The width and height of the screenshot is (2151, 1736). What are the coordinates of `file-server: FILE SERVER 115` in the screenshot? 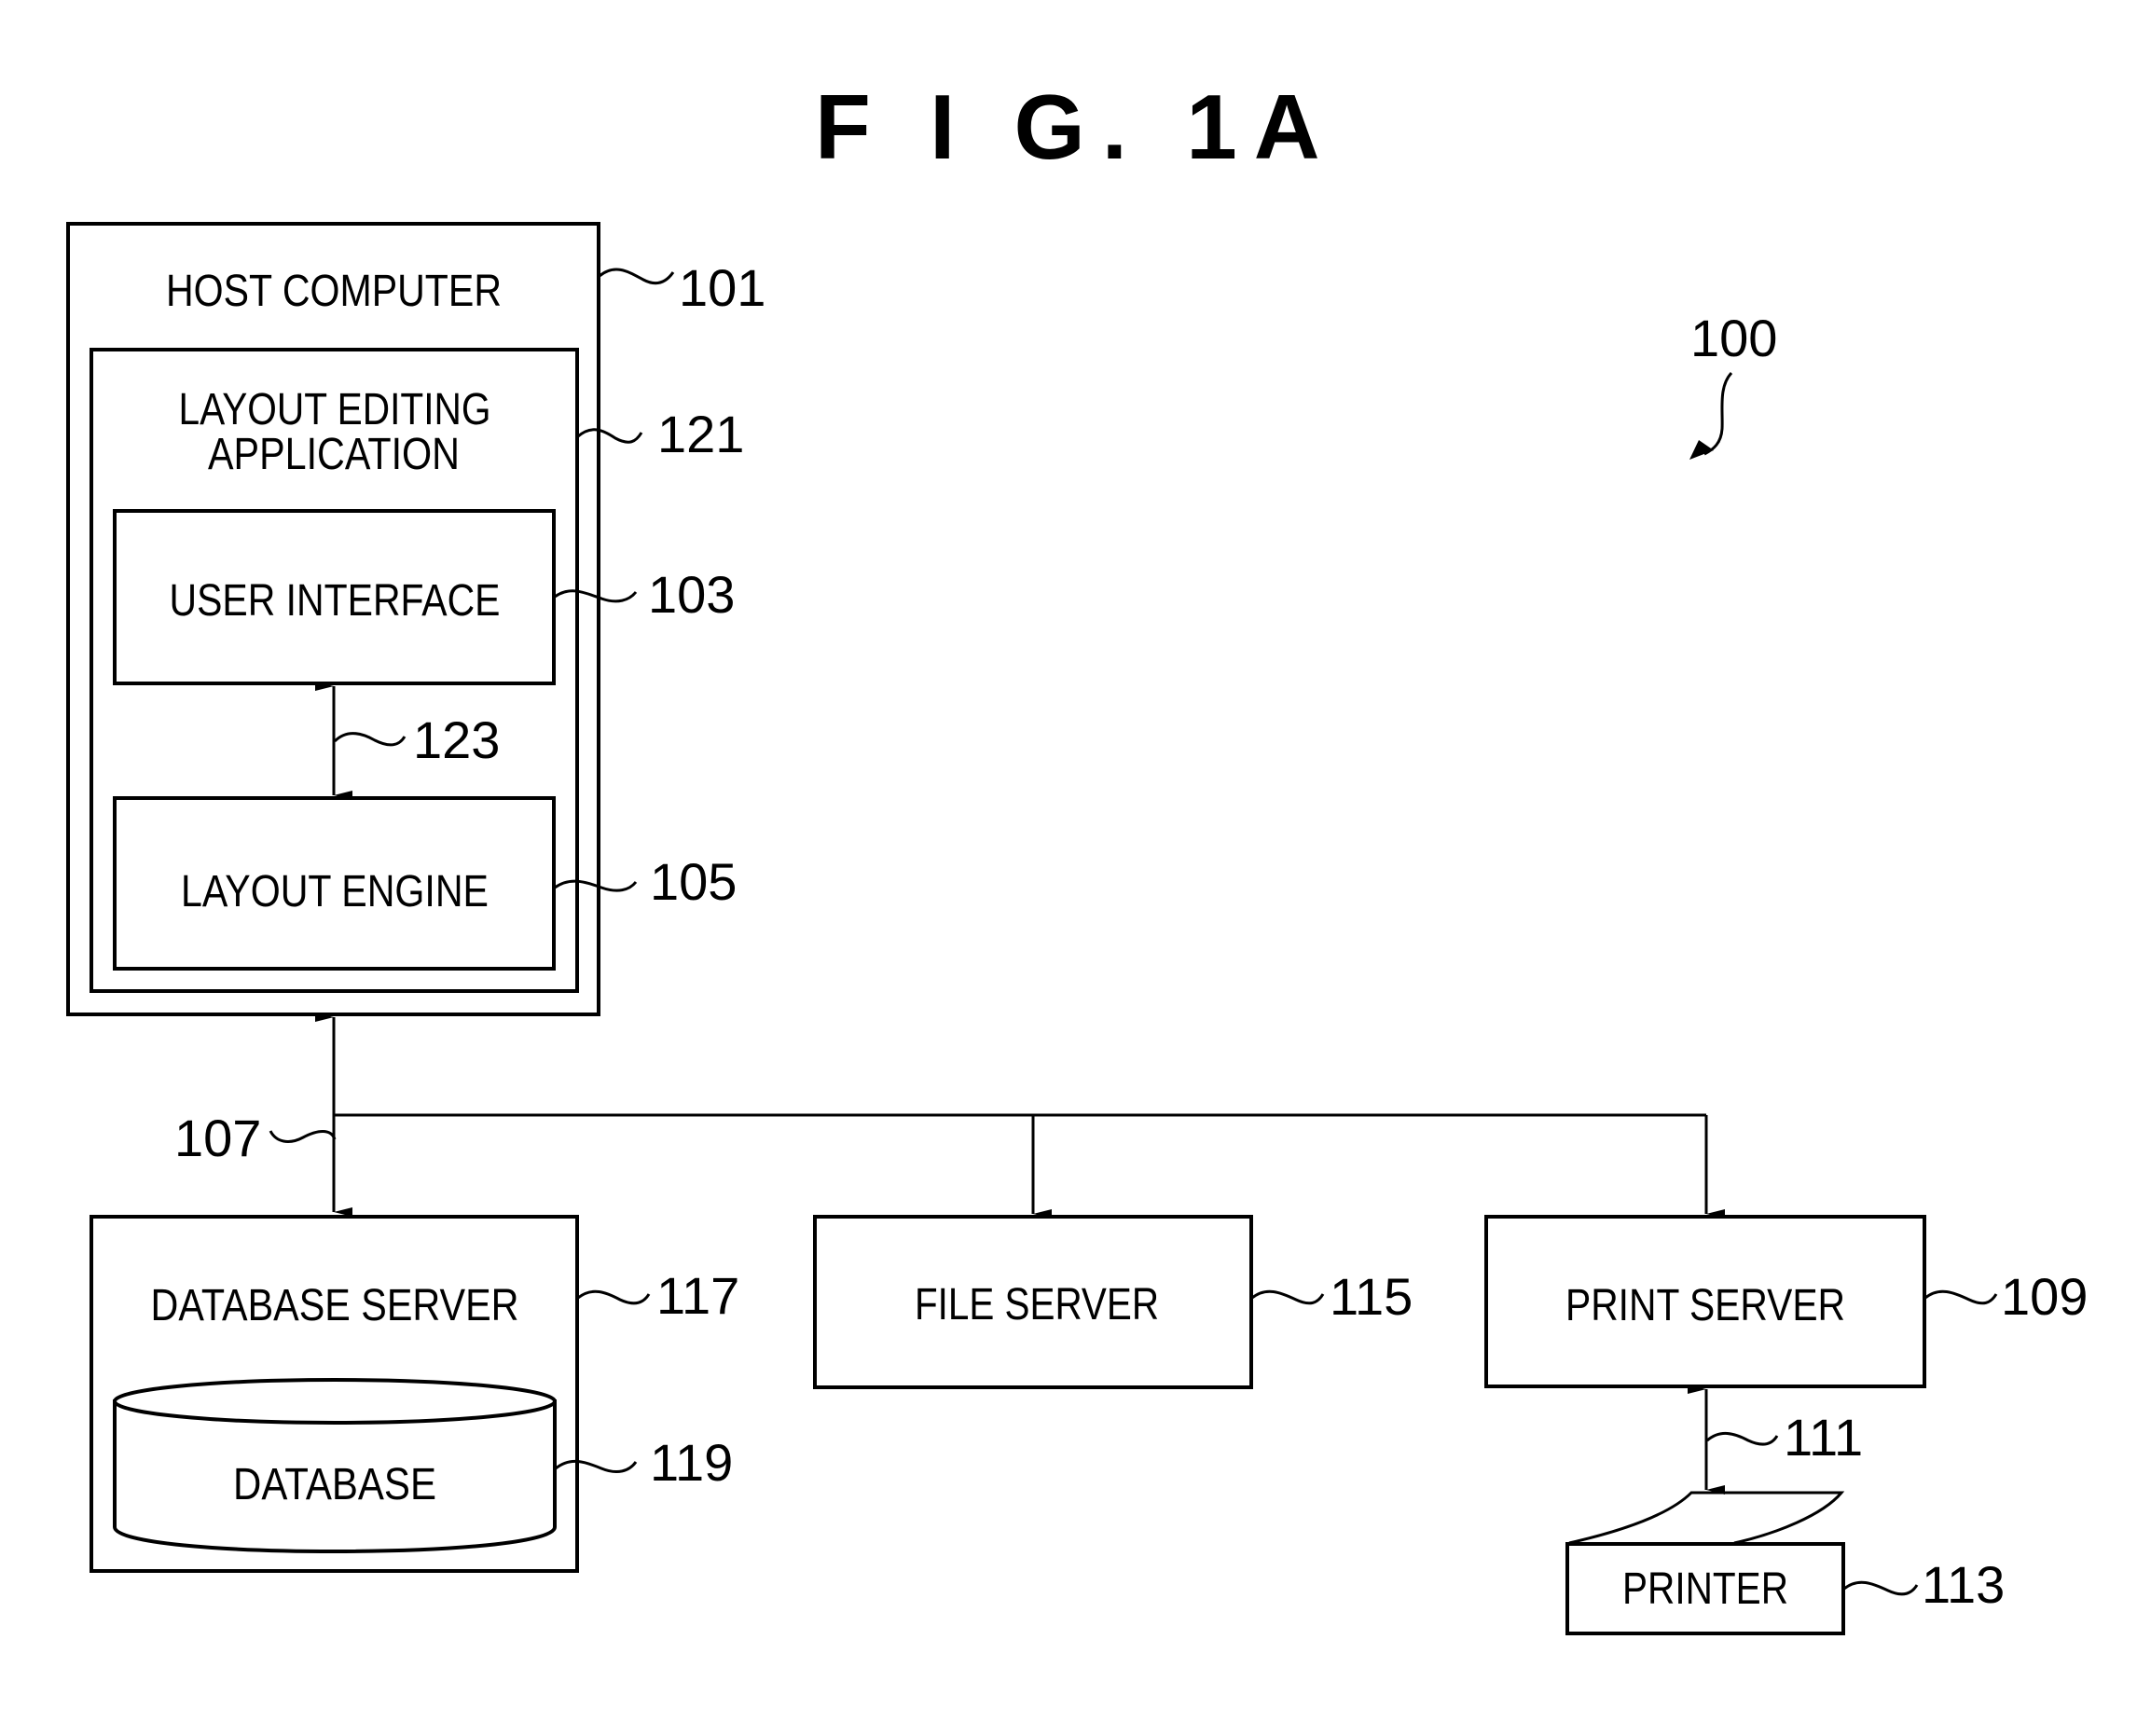 It's located at (1113, 1302).